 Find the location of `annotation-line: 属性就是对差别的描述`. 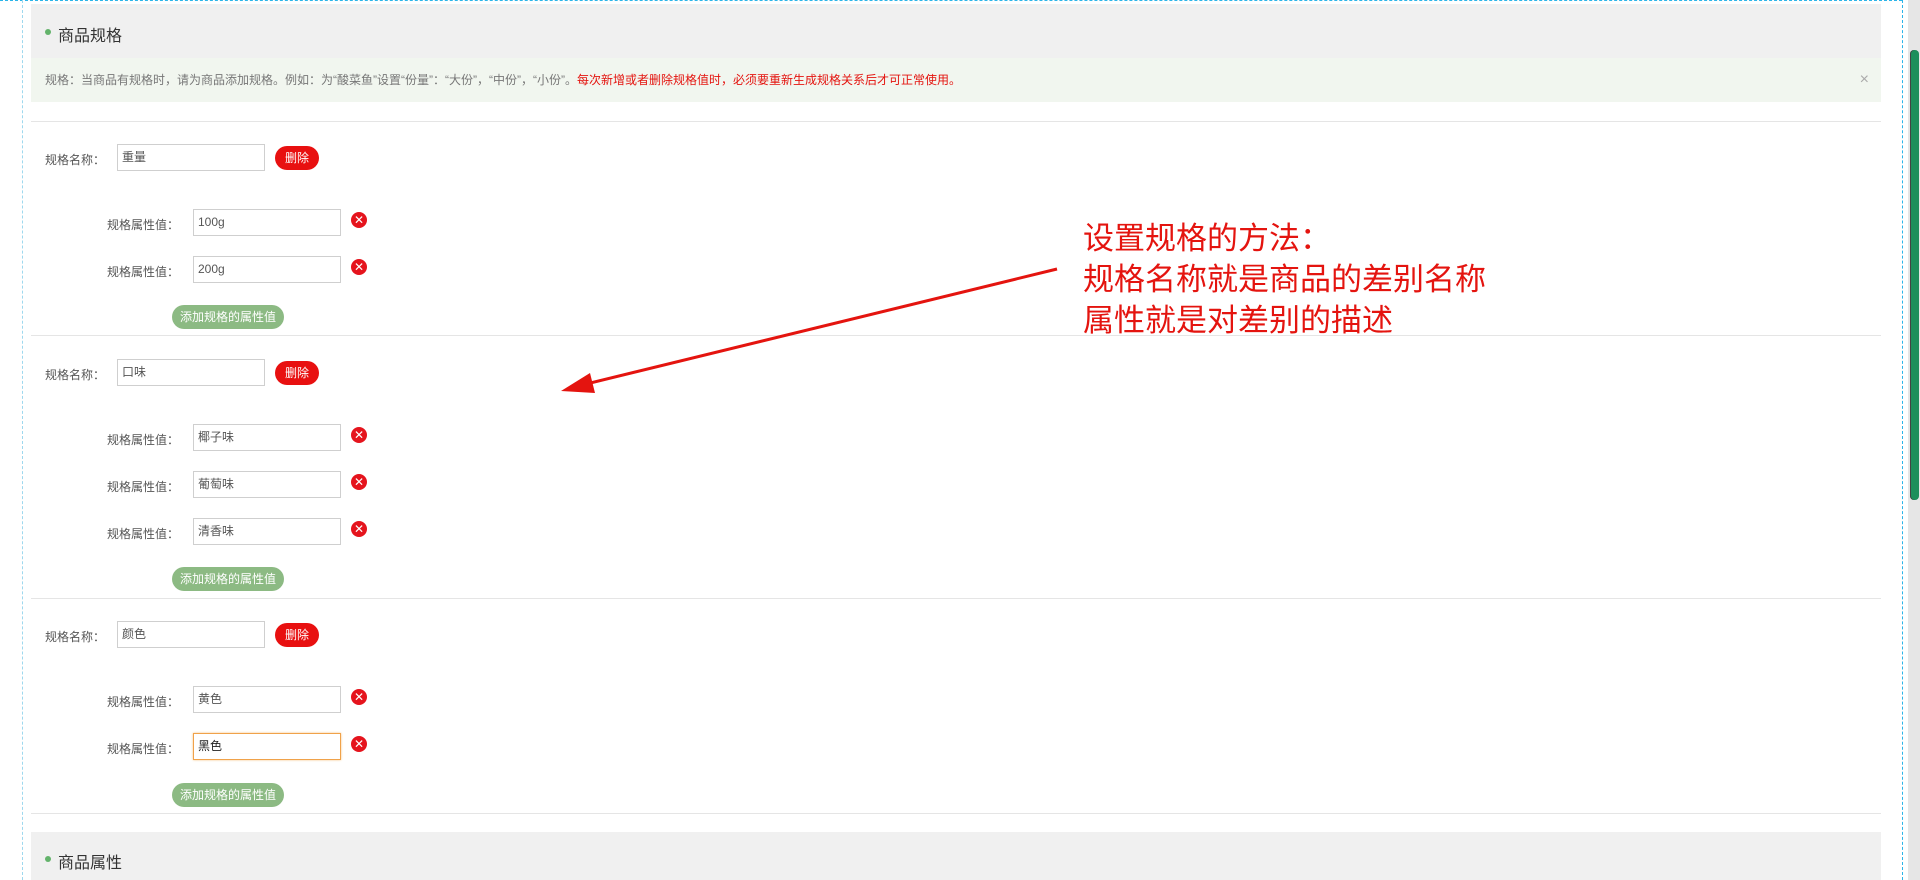

annotation-line: 属性就是对差别的描述 is located at coordinates (1238, 320).